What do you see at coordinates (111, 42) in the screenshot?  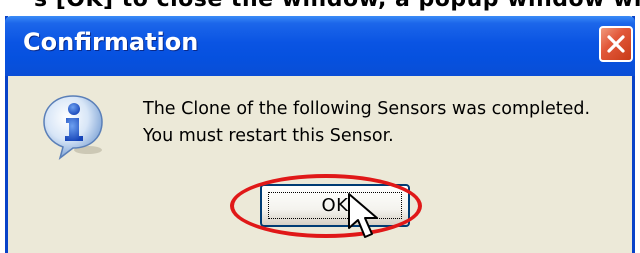 I see `dialog-title: Confirmation` at bounding box center [111, 42].